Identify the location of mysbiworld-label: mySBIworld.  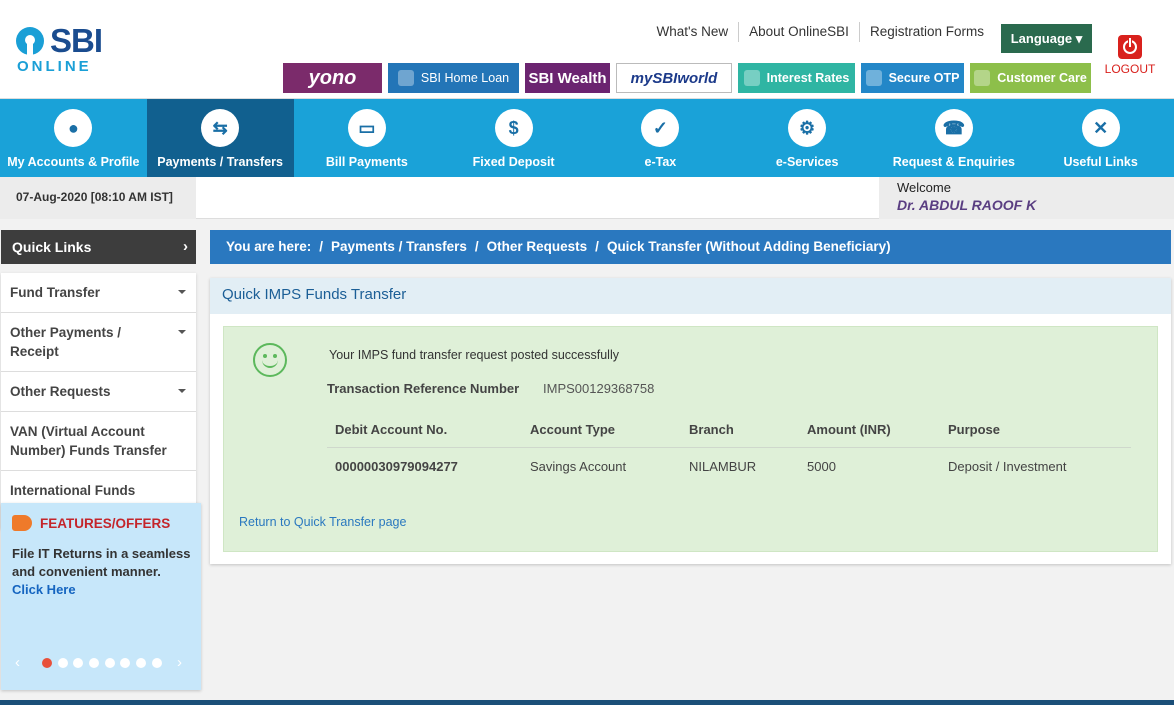
(674, 78).